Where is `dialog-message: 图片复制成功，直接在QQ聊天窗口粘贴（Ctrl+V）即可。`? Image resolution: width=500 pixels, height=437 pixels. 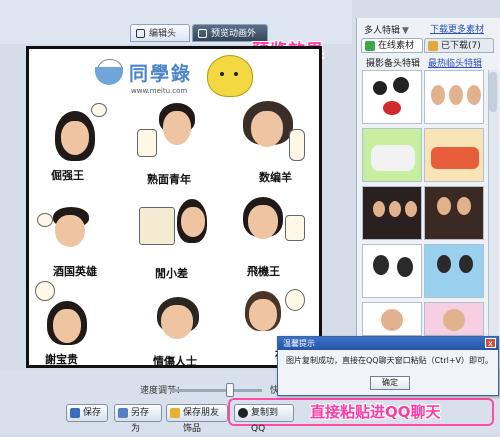
dialog-message: 图片复制成功，直接在QQ聊天窗口粘贴（Ctrl+V）即可。 is located at coordinates (390, 360).